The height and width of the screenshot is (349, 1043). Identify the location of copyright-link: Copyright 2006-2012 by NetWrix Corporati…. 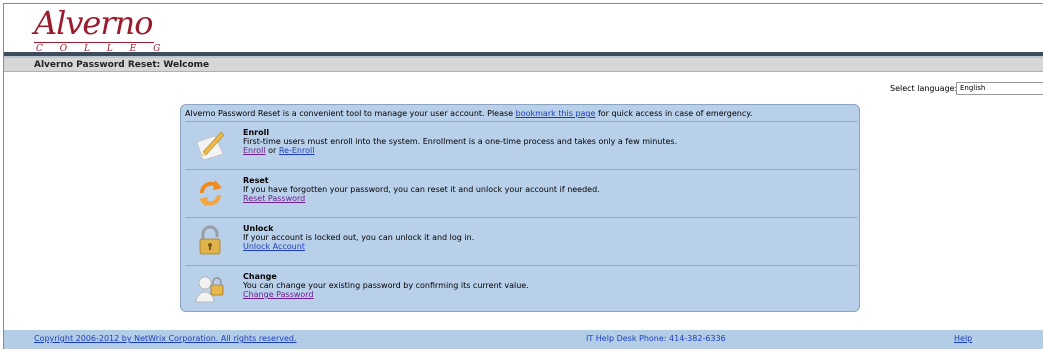
(165, 338).